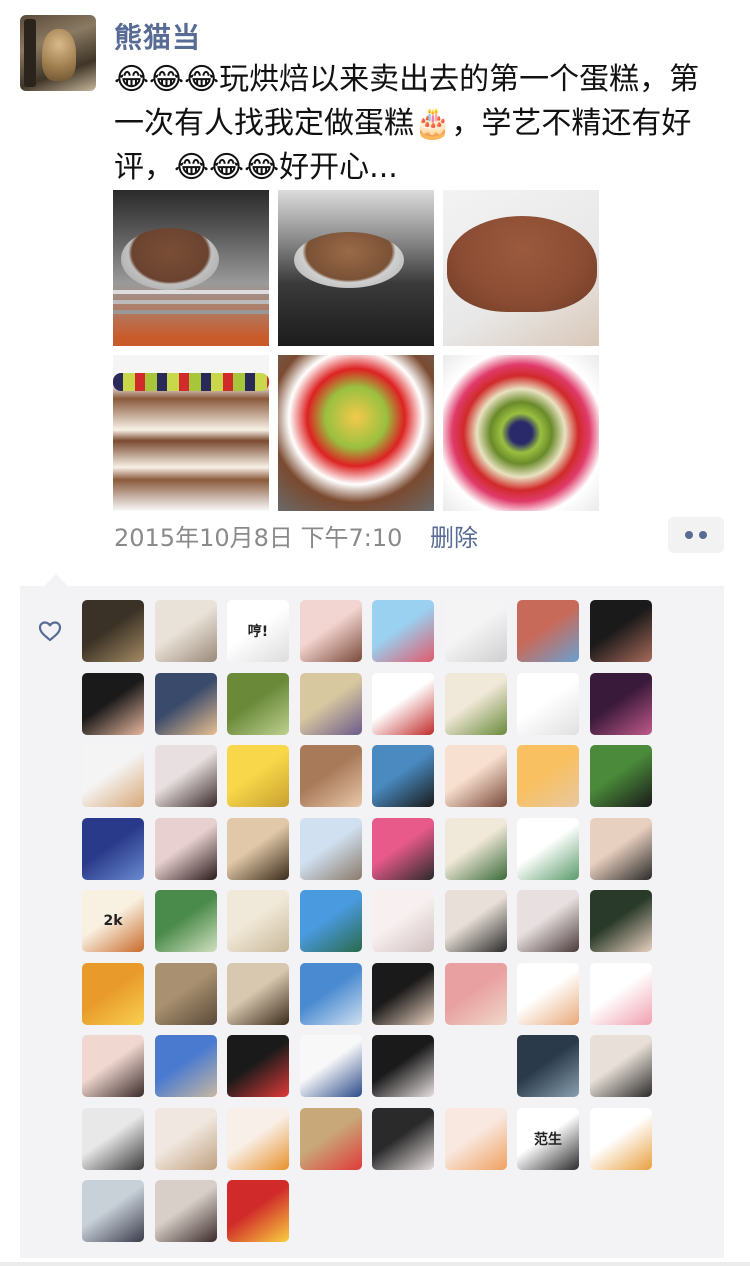 The width and height of the screenshot is (750, 1266). I want to click on poster-avatar, so click(58, 53).